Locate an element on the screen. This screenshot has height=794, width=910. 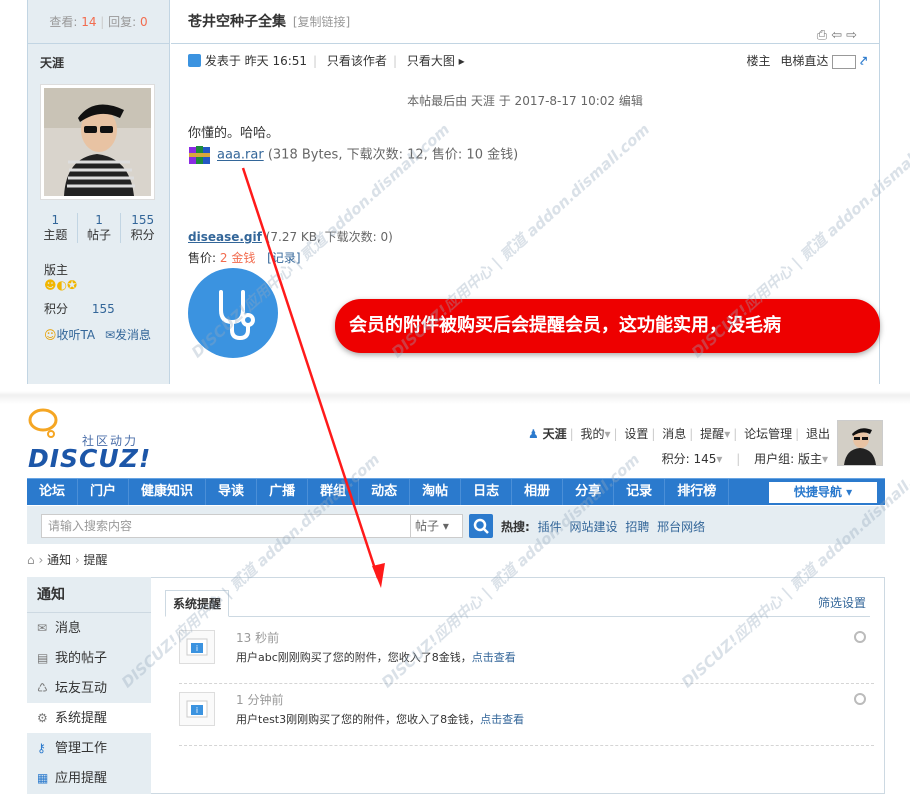
nav-feed: 动态 is located at coordinates (385, 492).